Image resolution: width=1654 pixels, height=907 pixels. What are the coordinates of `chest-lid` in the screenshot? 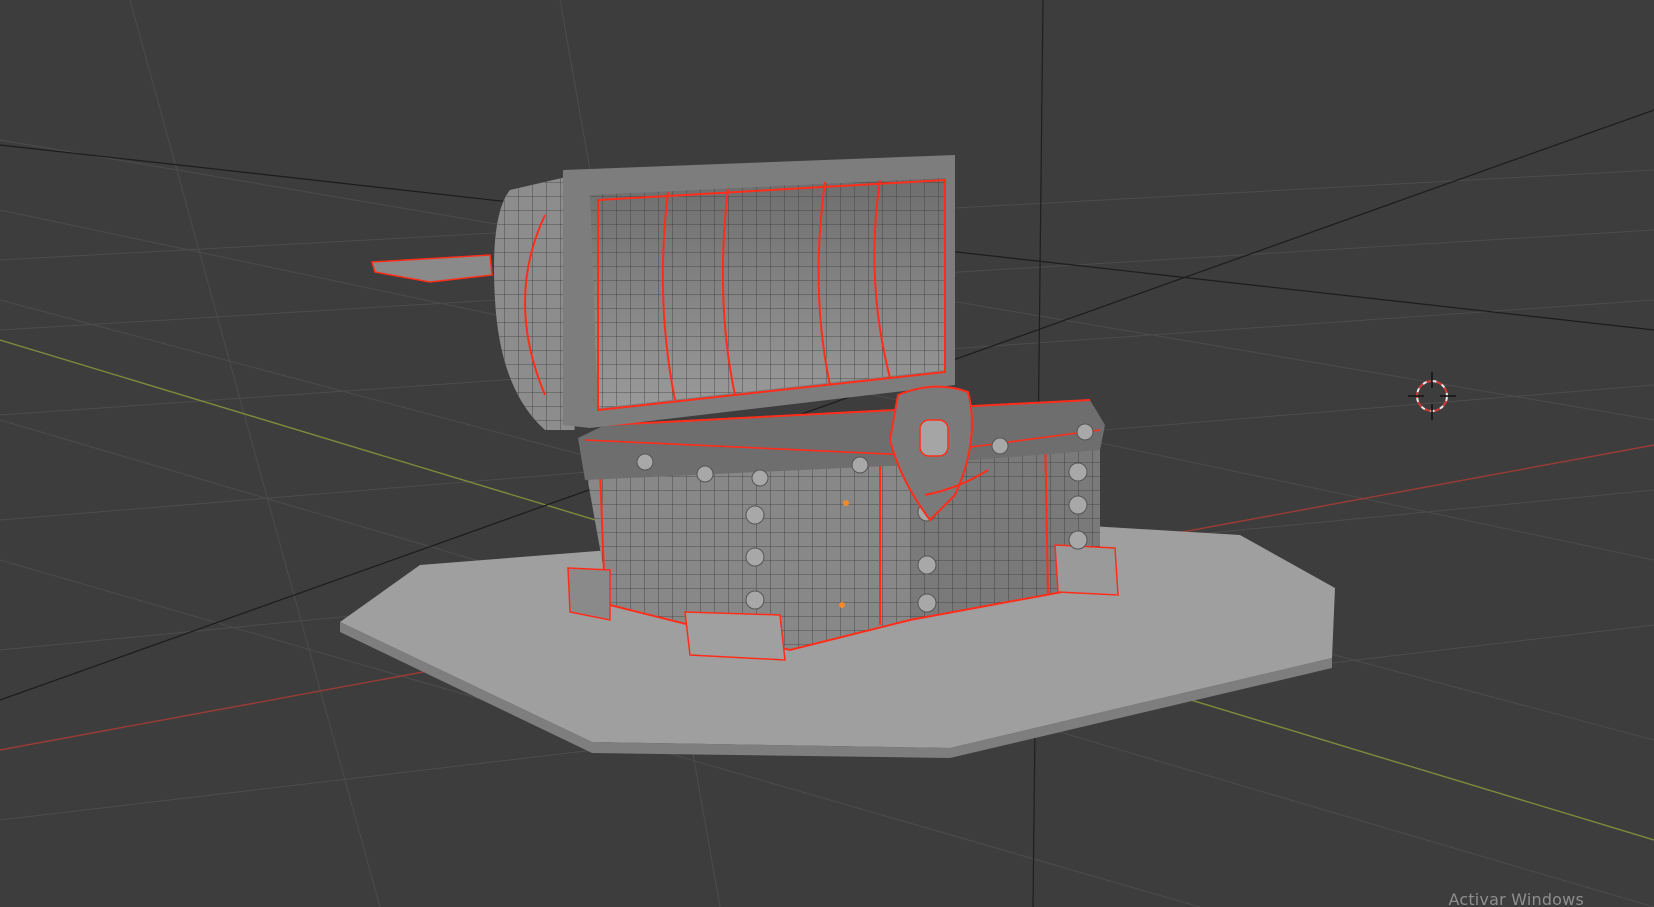 It's located at (724, 292).